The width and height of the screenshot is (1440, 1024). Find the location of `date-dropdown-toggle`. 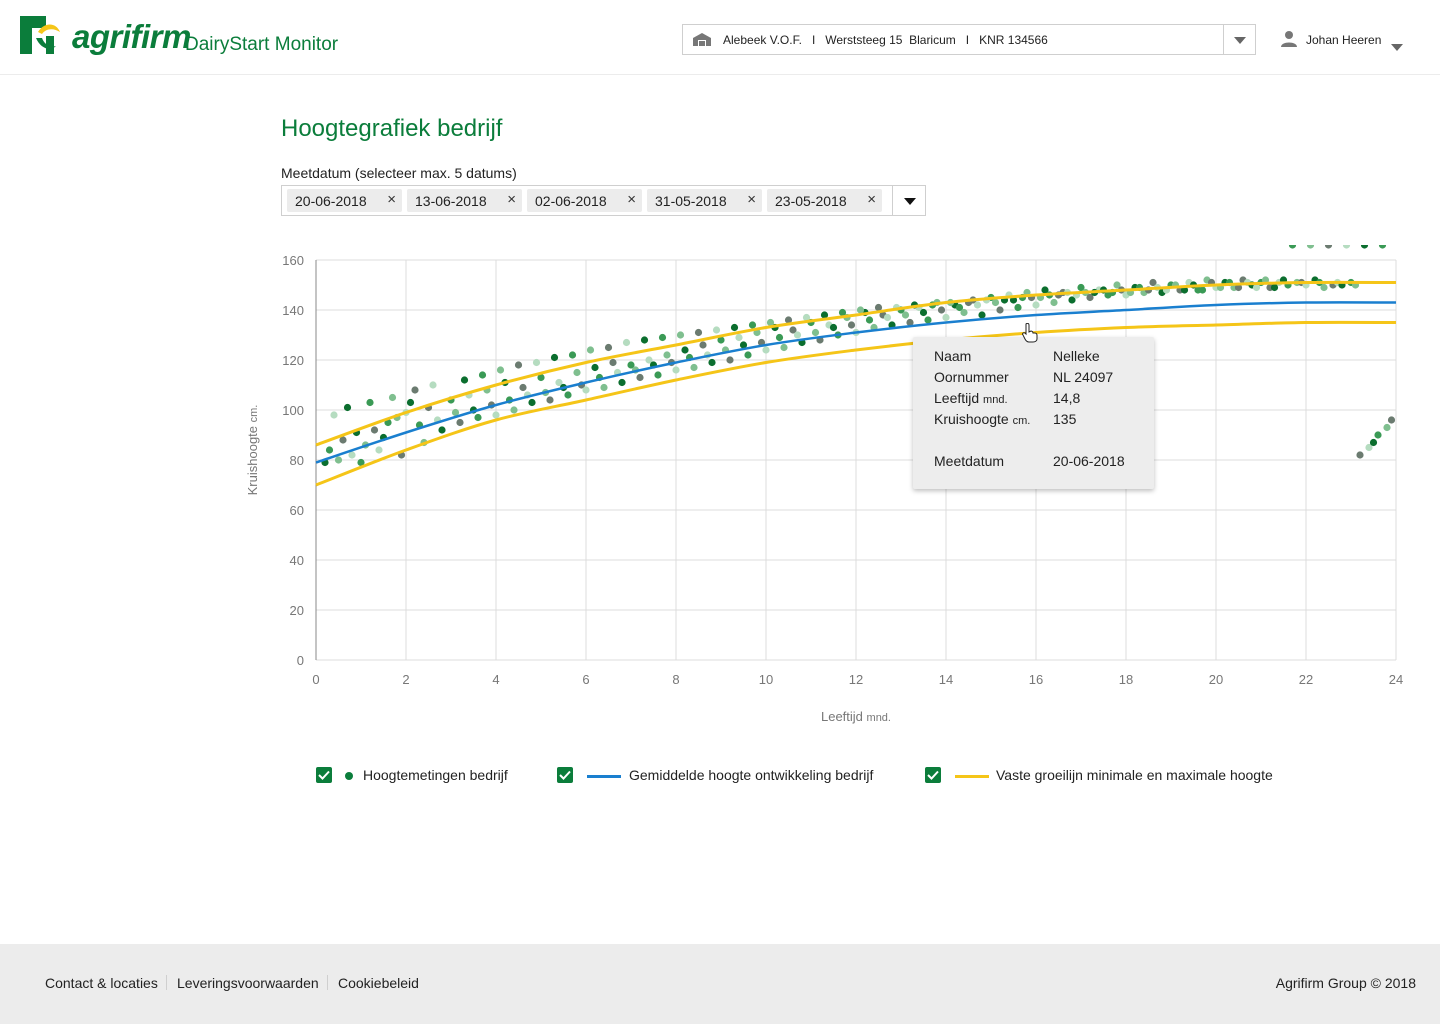

date-dropdown-toggle is located at coordinates (908, 200).